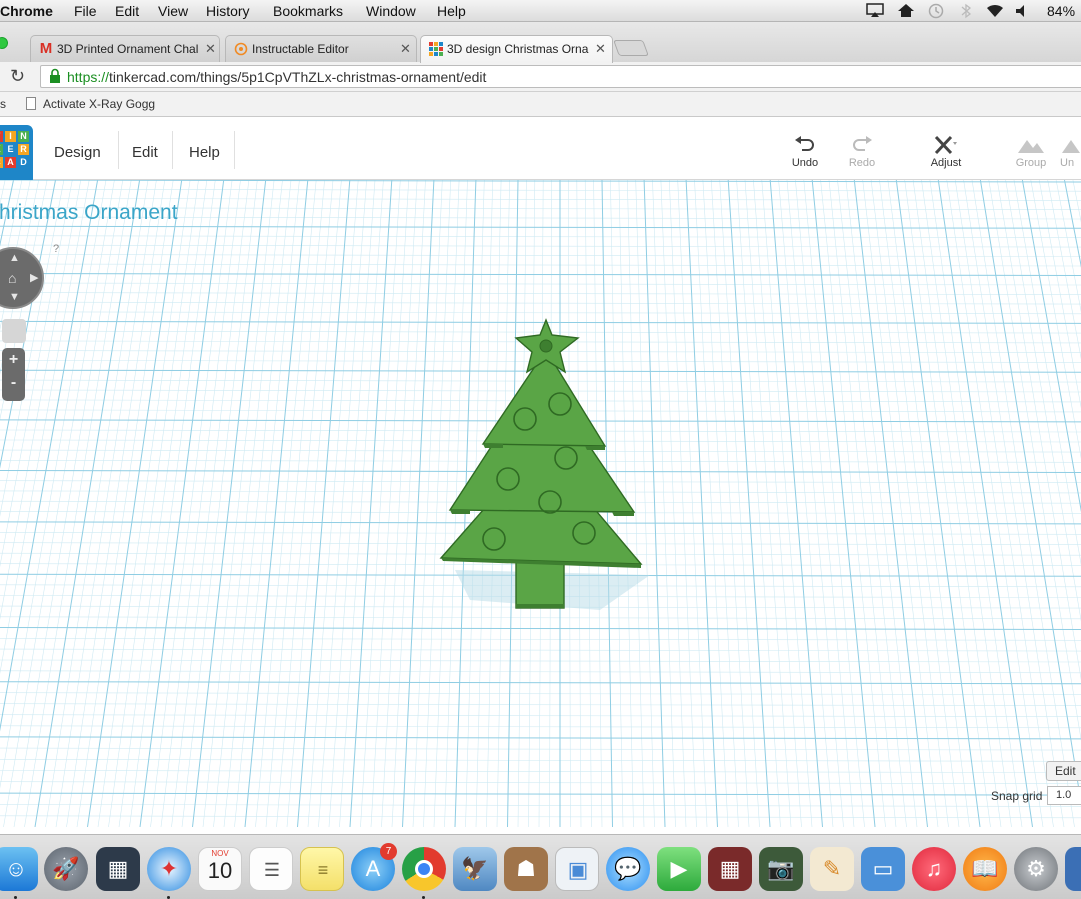 The width and height of the screenshot is (1081, 899). I want to click on photo-booth-icon: ▦, so click(730, 869).